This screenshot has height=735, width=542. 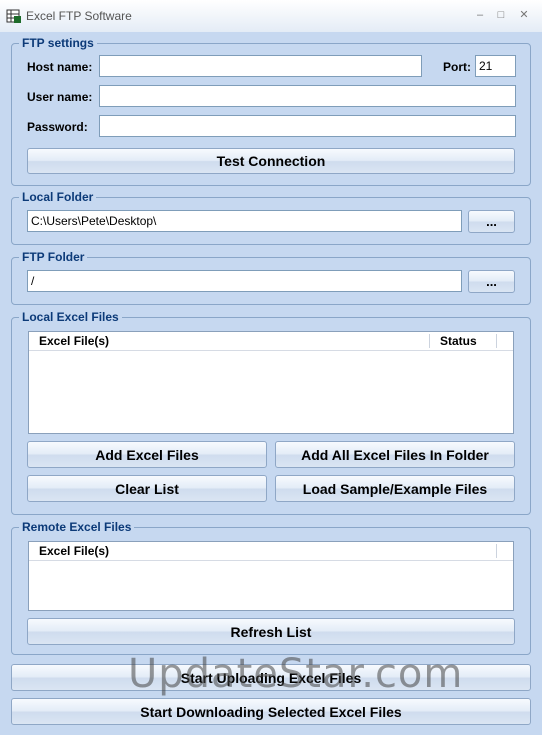 What do you see at coordinates (58, 197) in the screenshot?
I see `local-folder-legend: Local Folder` at bounding box center [58, 197].